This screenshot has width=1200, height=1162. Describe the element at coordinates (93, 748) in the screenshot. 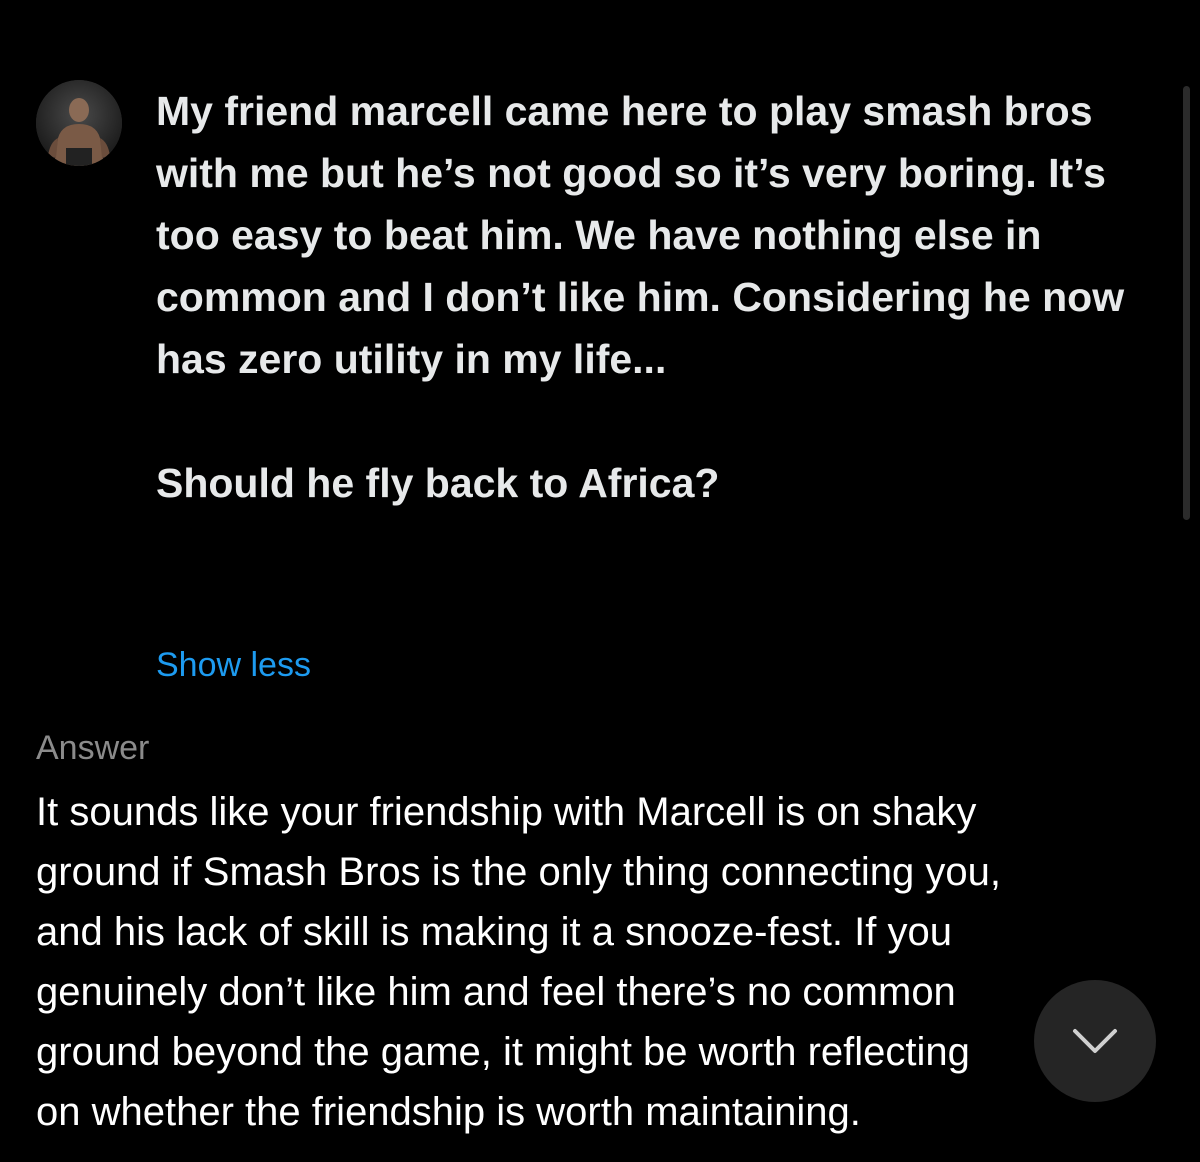

I see `answer-label: Answer` at that location.